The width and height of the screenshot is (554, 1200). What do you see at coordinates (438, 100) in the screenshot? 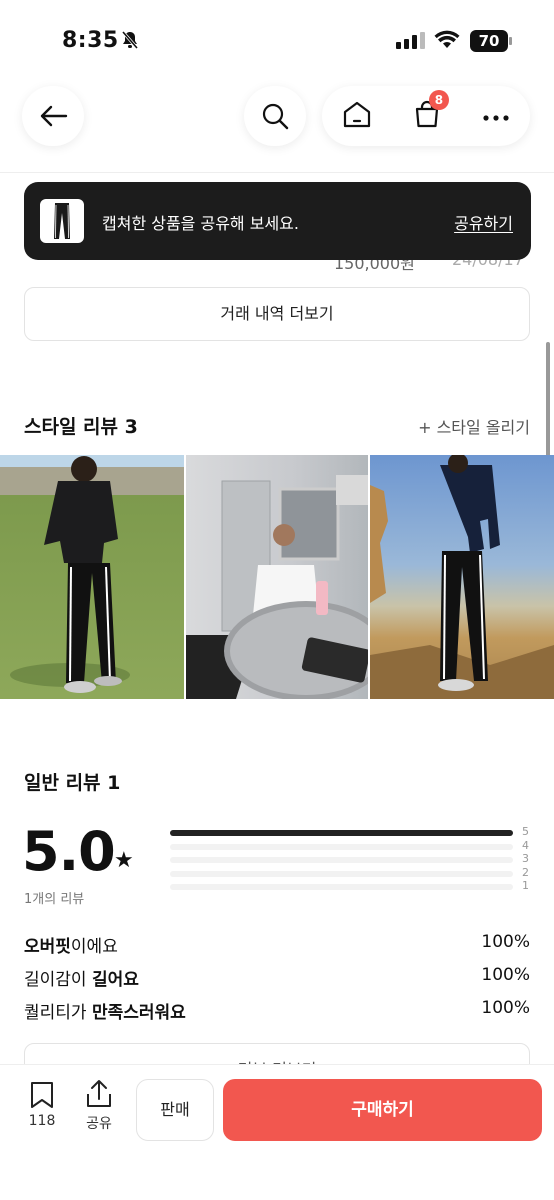
I see `cart-count-badge: 8` at bounding box center [438, 100].